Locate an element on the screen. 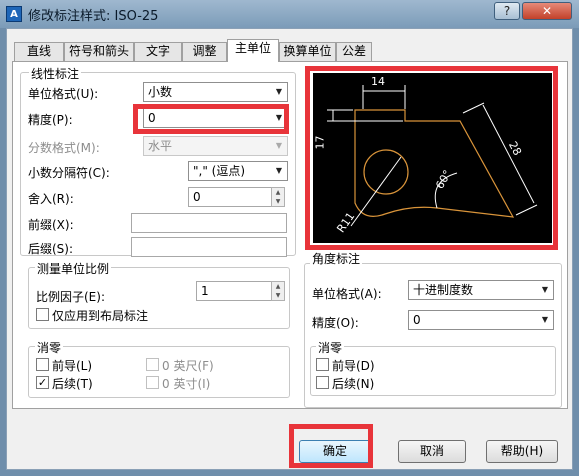  tab-lines: 直线 is located at coordinates (39, 51).